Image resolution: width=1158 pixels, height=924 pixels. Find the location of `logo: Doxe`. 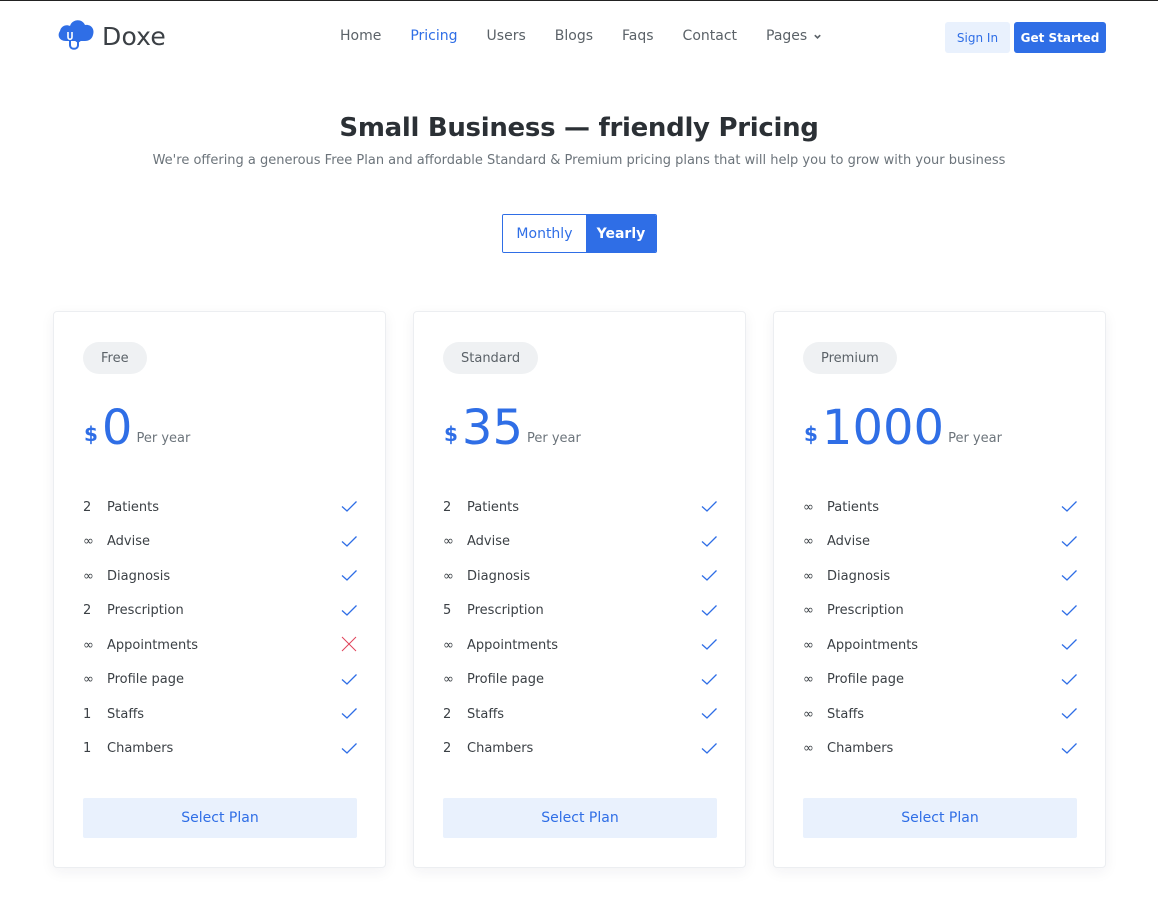

logo: Doxe is located at coordinates (111, 36).